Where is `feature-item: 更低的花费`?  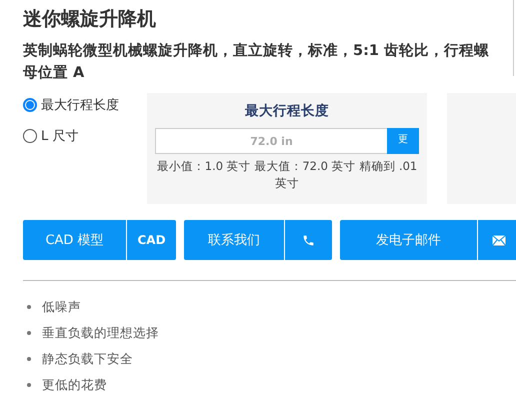 feature-item: 更低的花费 is located at coordinates (74, 385).